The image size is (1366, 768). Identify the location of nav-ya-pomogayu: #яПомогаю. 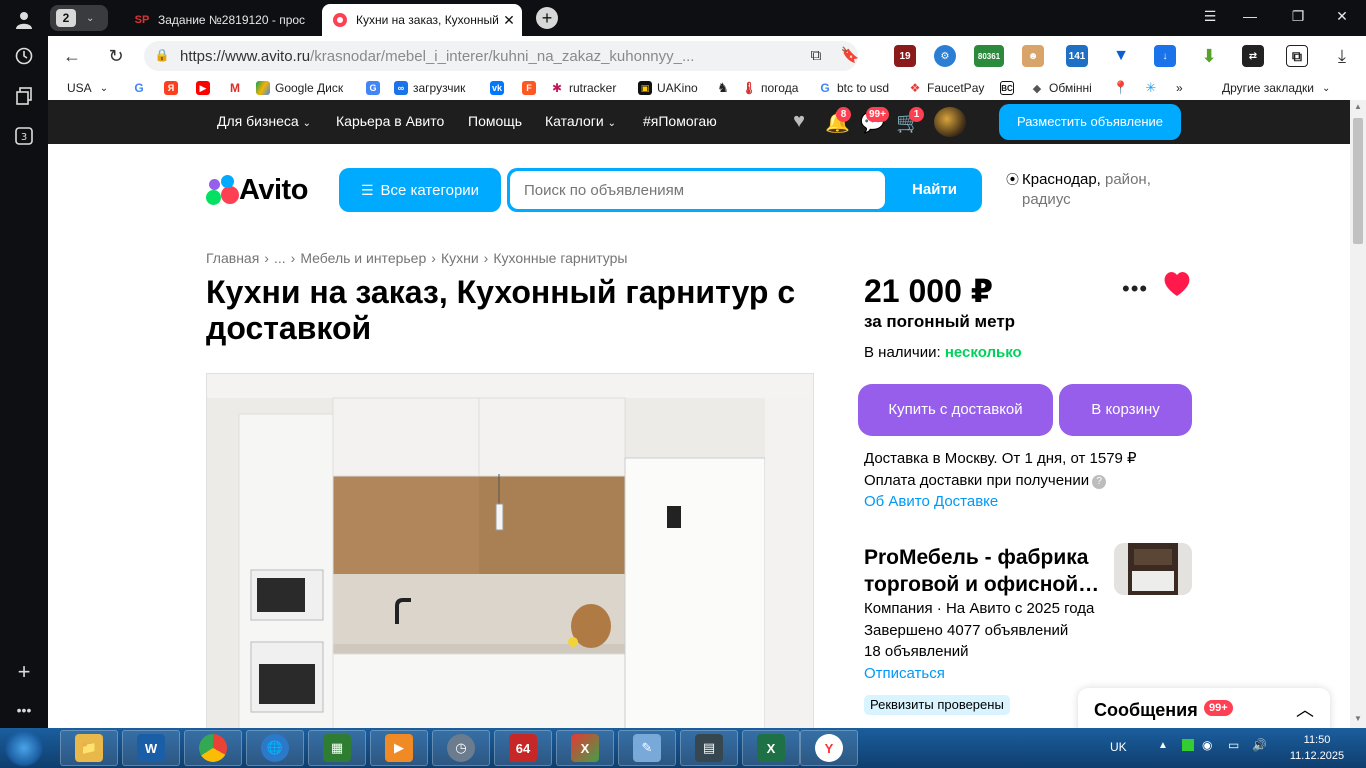
(680, 121).